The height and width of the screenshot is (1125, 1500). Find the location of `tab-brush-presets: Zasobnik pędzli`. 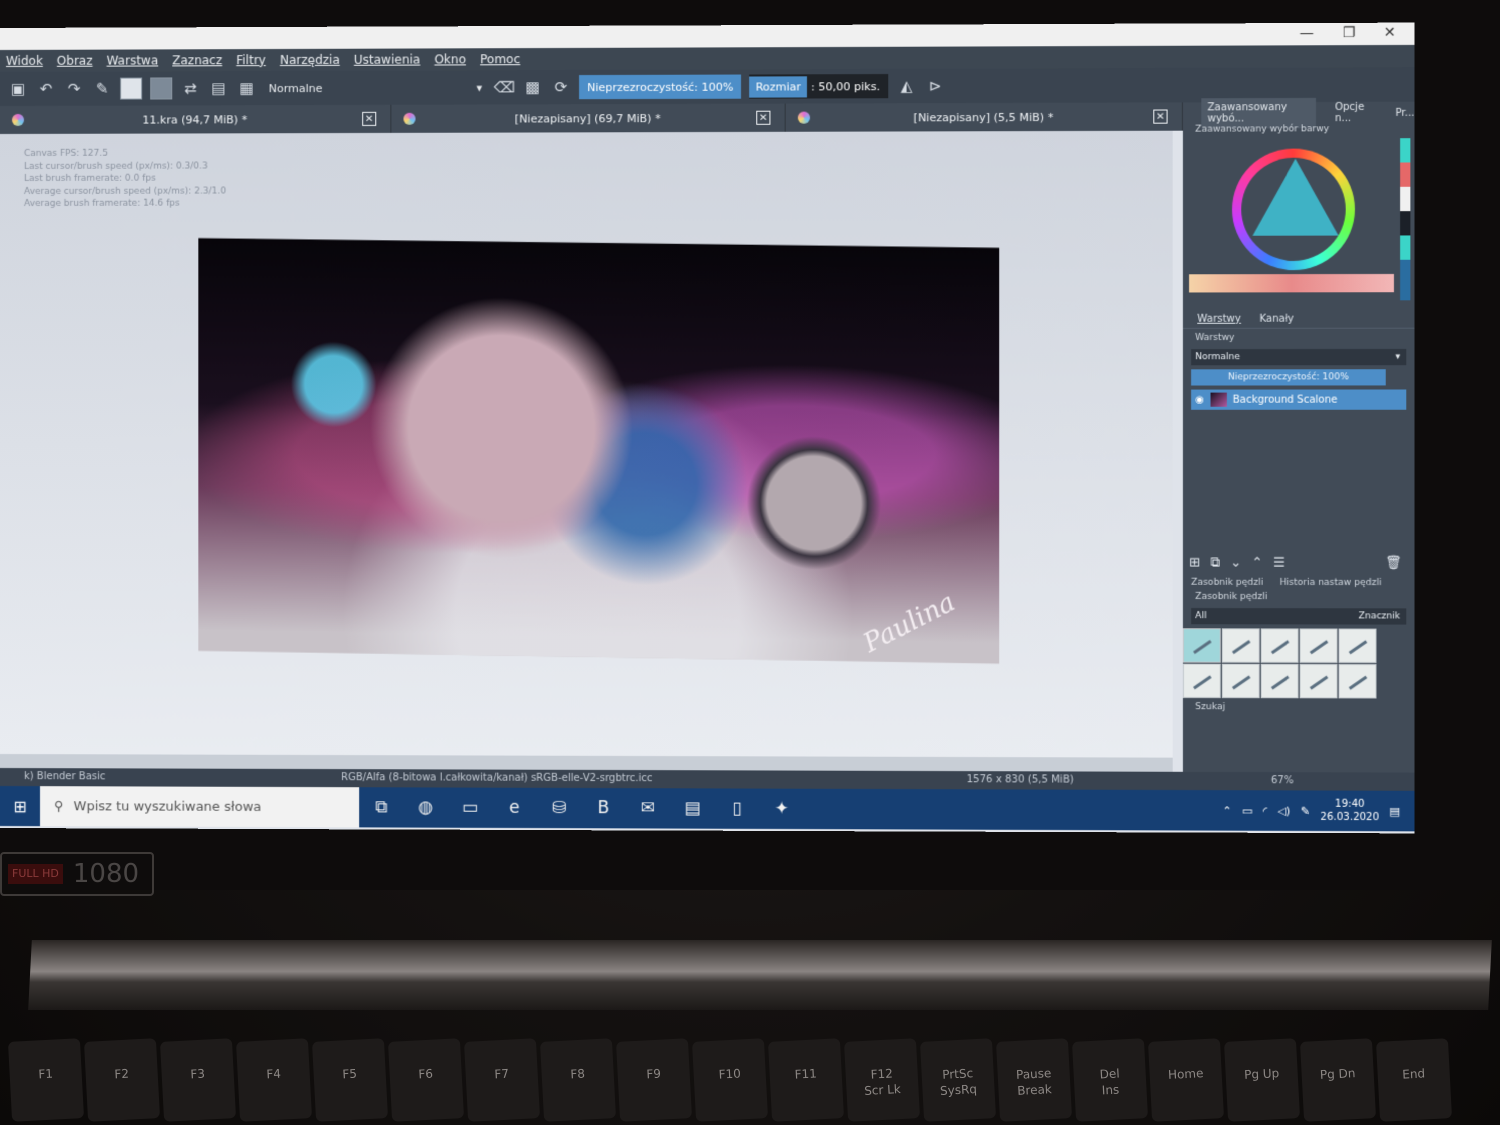

tab-brush-presets: Zasobnik pędzli is located at coordinates (1227, 583).